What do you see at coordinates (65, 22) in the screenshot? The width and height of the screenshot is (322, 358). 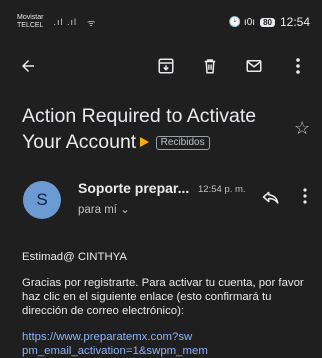 I see `signal-icon: .ıl .ıl` at bounding box center [65, 22].